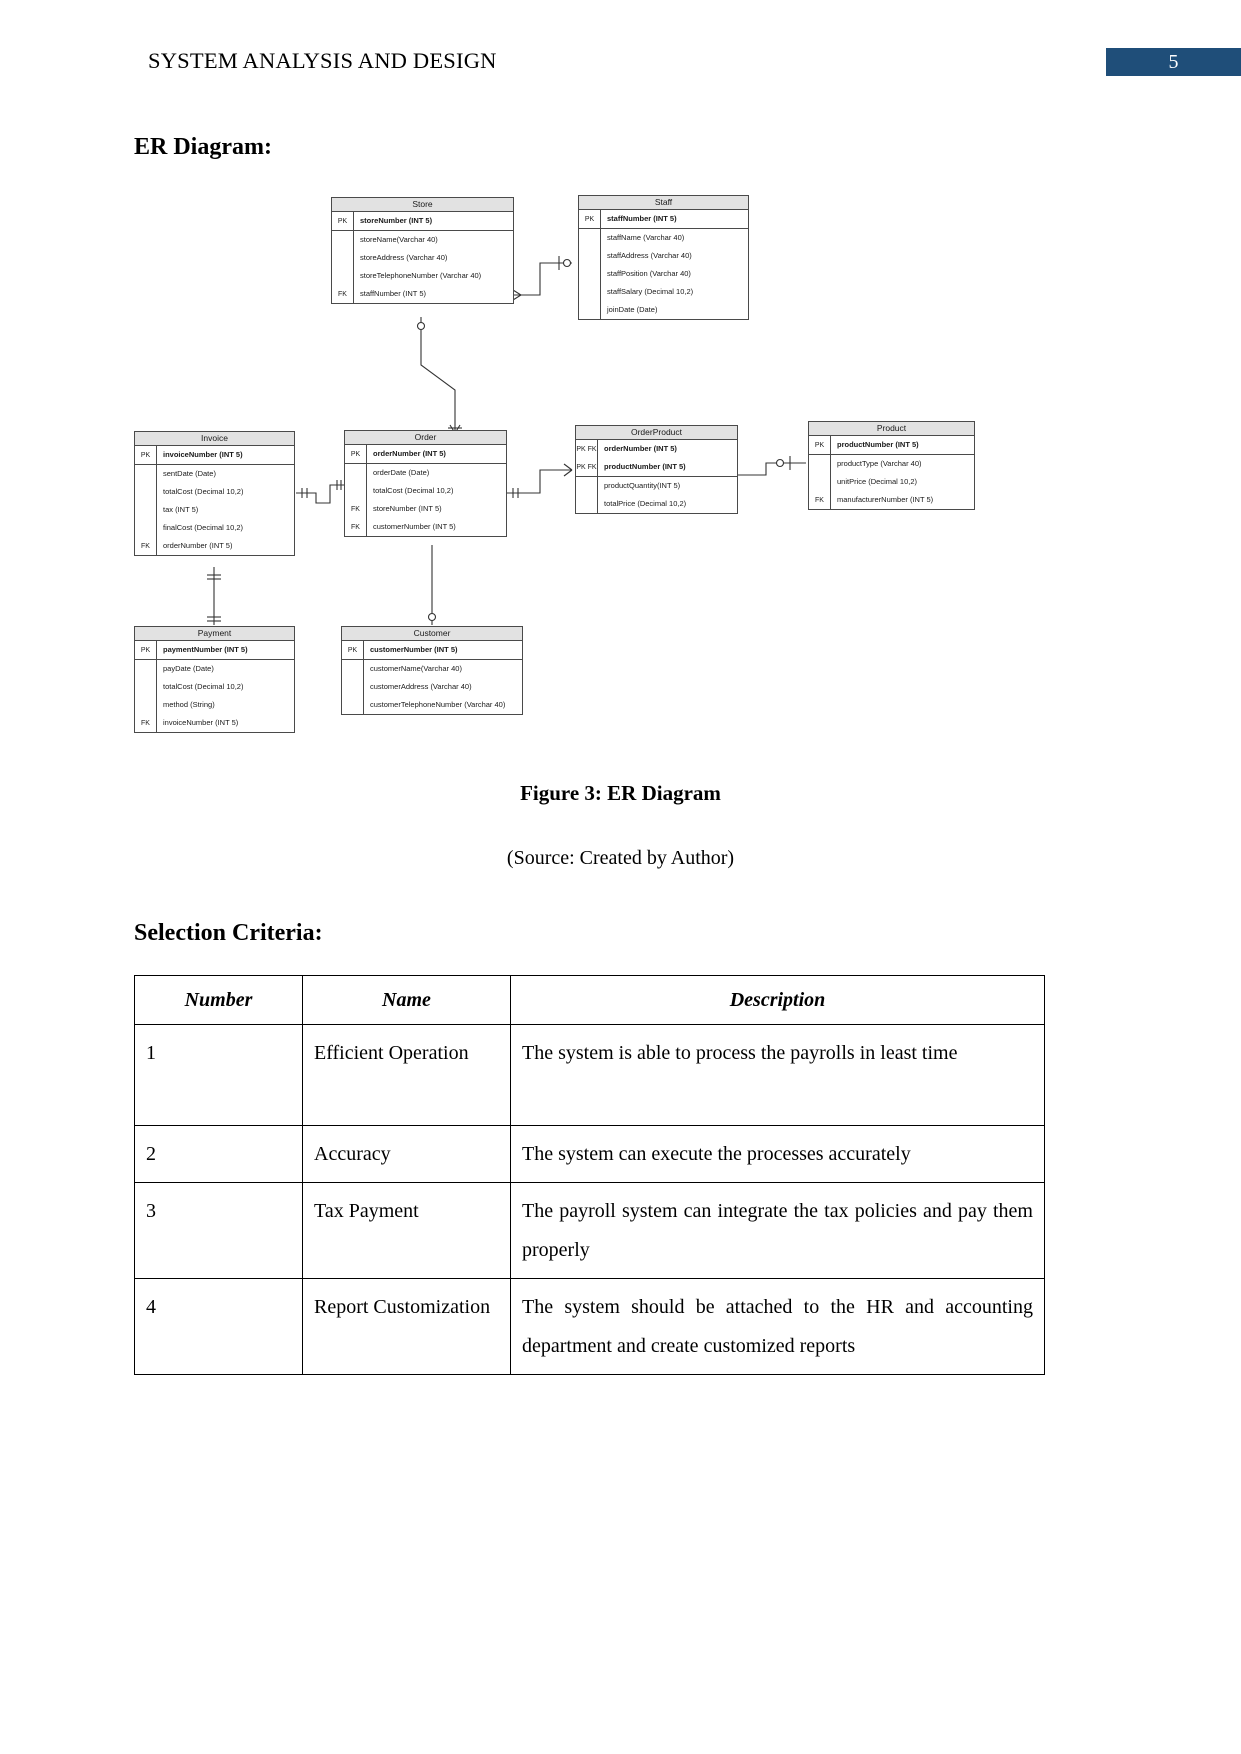 The width and height of the screenshot is (1241, 1754). I want to click on attribute-label: joinDate (Date), so click(632, 309).